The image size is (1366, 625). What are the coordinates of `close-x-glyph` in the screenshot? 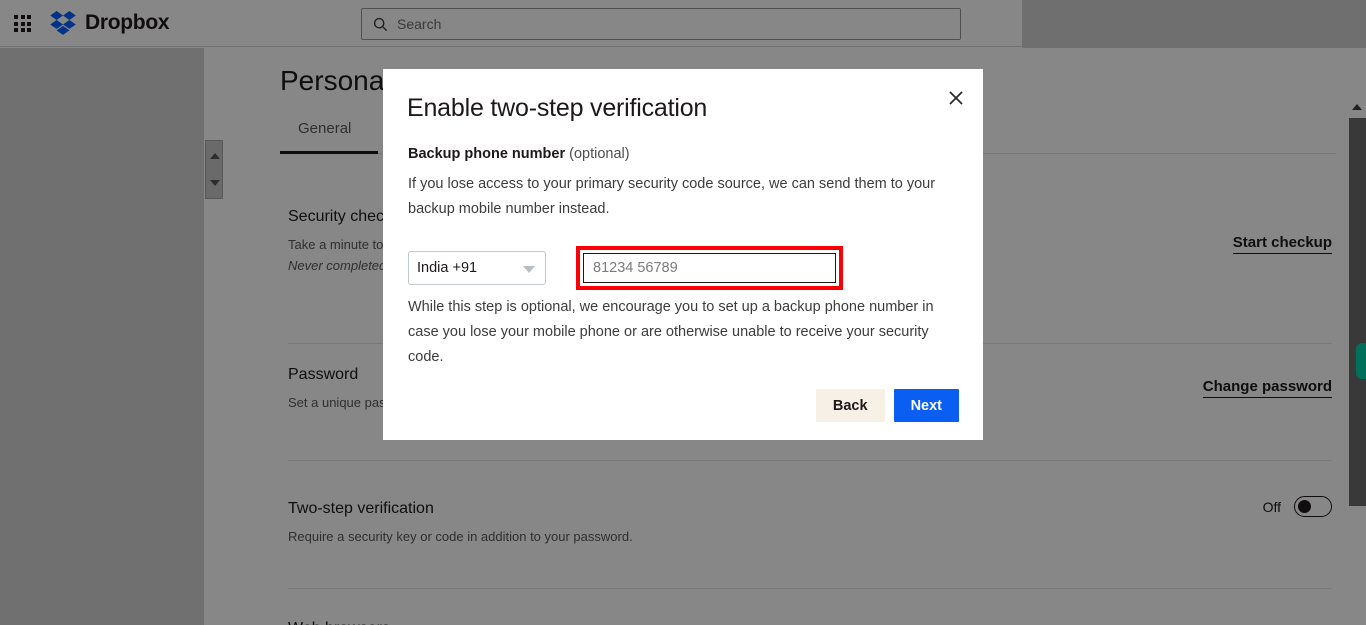 It's located at (956, 98).